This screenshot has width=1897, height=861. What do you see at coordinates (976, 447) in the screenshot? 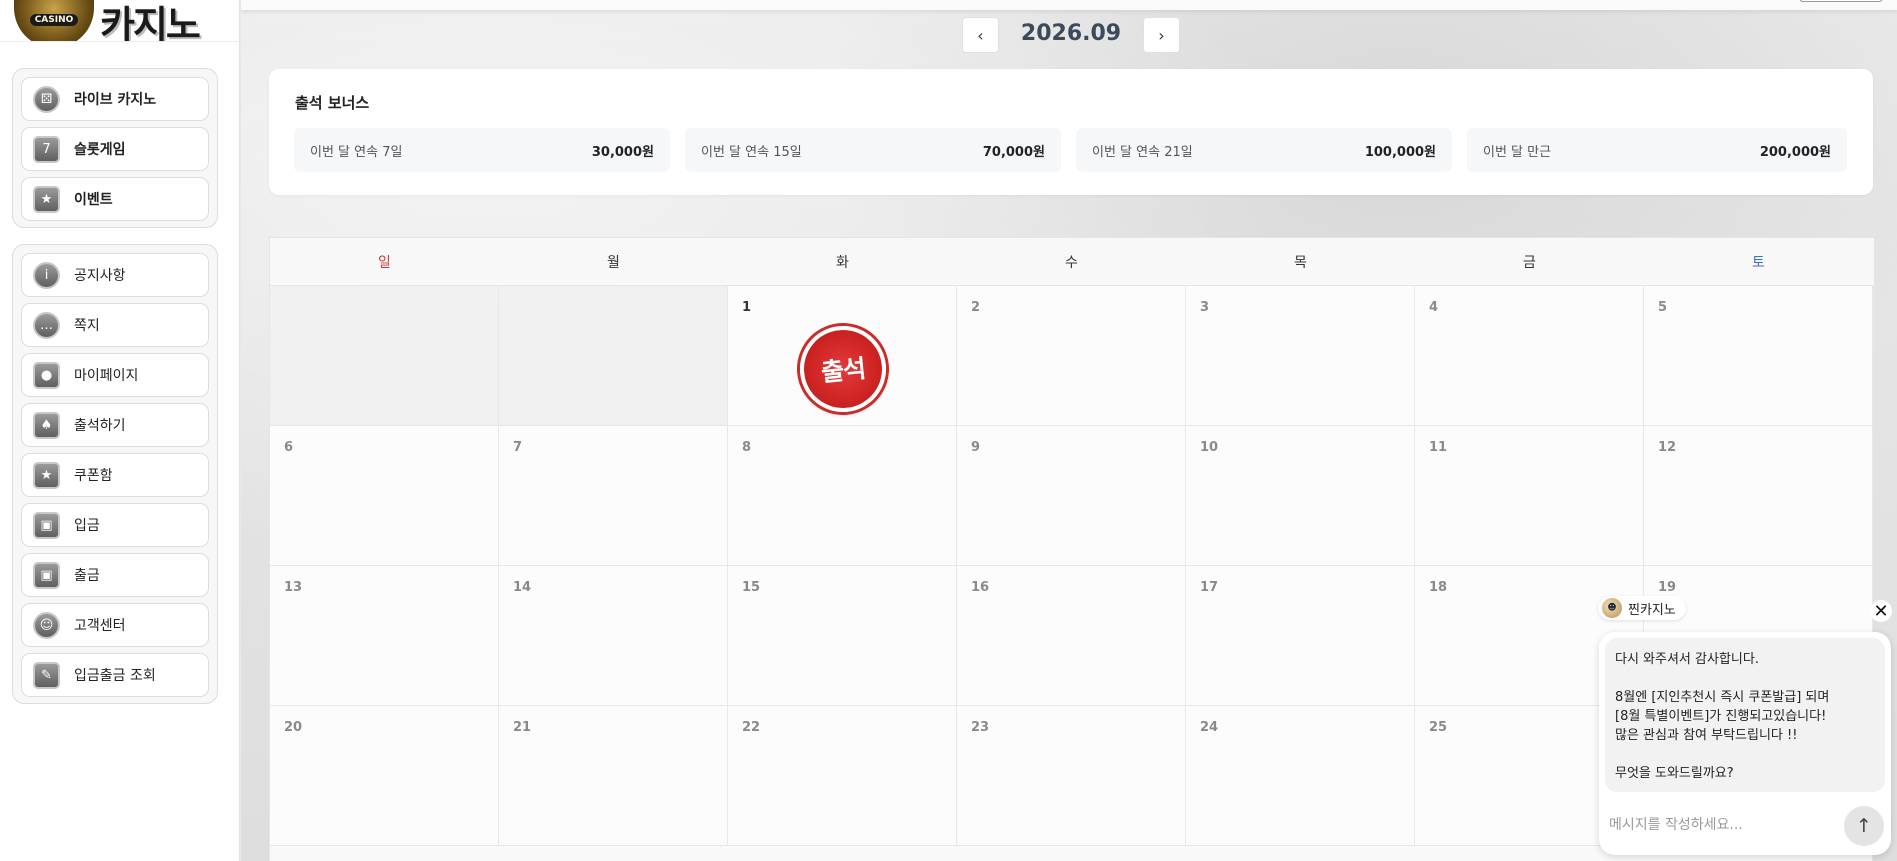
I see `day-number: 9` at bounding box center [976, 447].